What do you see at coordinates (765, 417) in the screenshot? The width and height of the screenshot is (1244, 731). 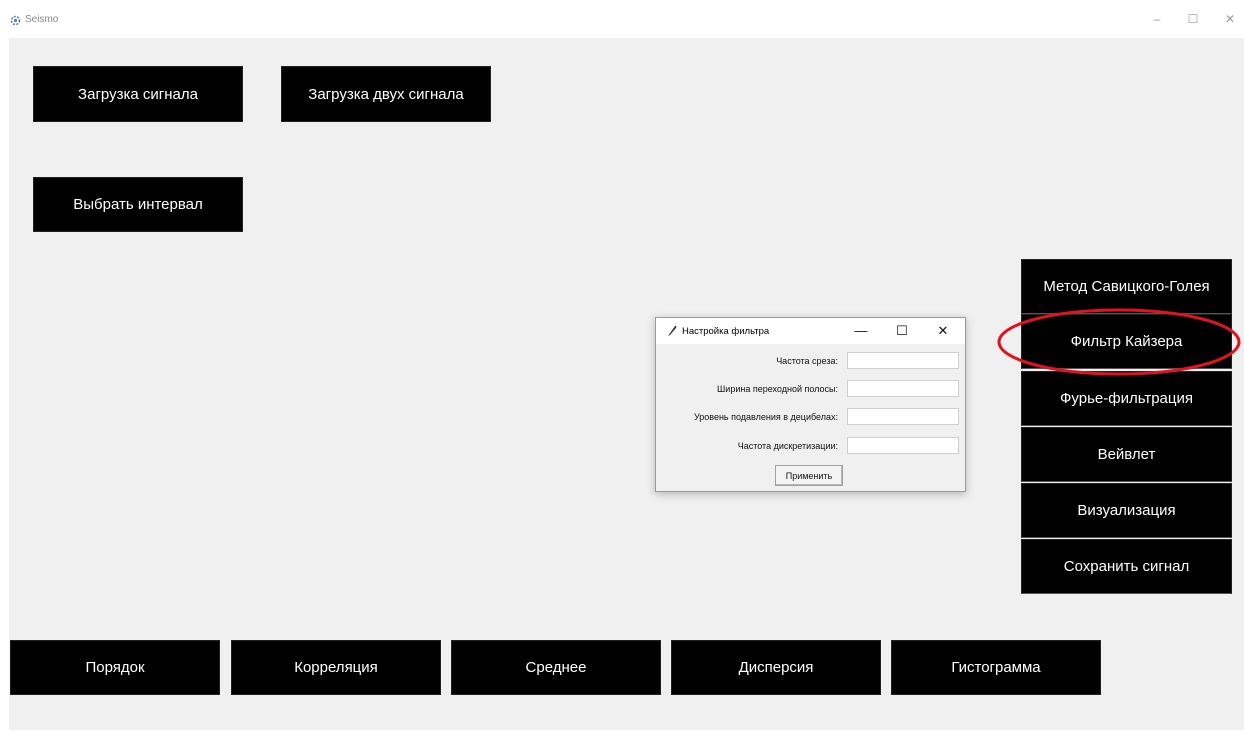 I see `attenuation-db-label: Уровень подавления в децибелах:` at bounding box center [765, 417].